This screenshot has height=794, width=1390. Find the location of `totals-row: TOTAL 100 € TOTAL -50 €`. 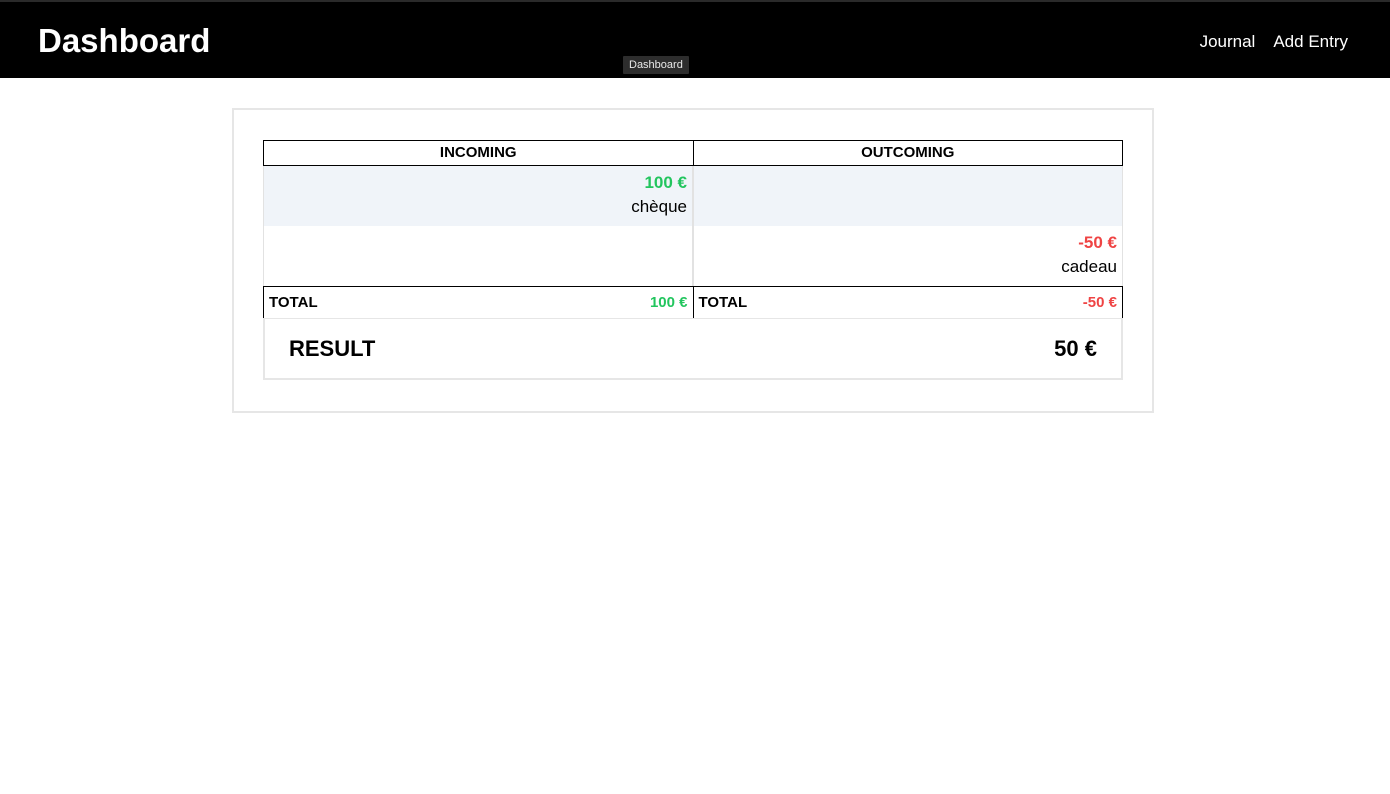

totals-row: TOTAL 100 € TOTAL -50 € is located at coordinates (693, 302).